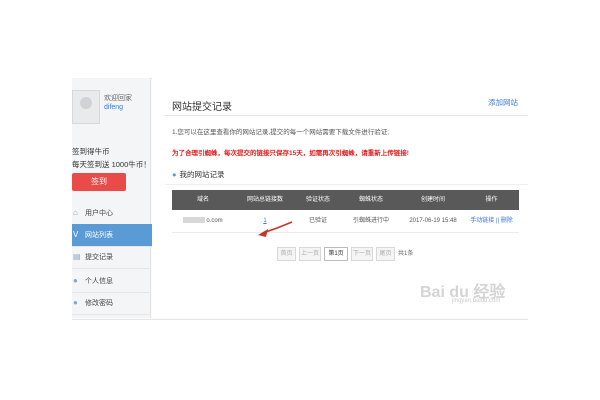 The height and width of the screenshot is (400, 600). I want to click on watermark-url: jingyan.baidu.com, so click(476, 301).